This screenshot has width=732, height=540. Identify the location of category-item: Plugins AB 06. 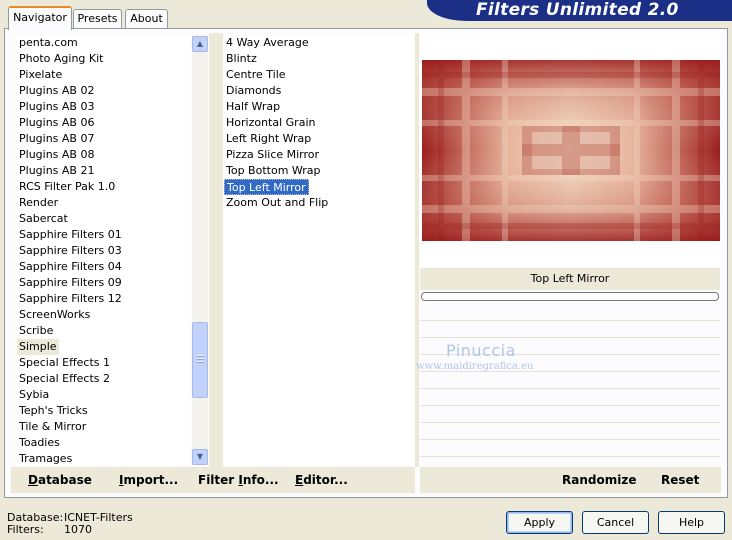
(104, 123).